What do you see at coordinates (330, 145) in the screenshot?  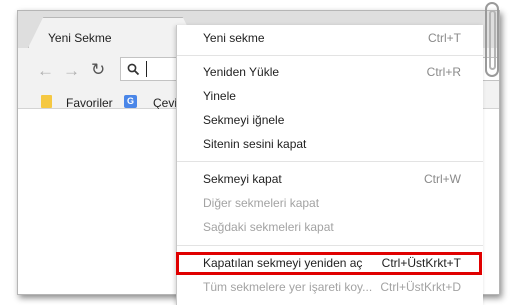 I see `menu-item-mute-site: Sitenin sesini kapat` at bounding box center [330, 145].